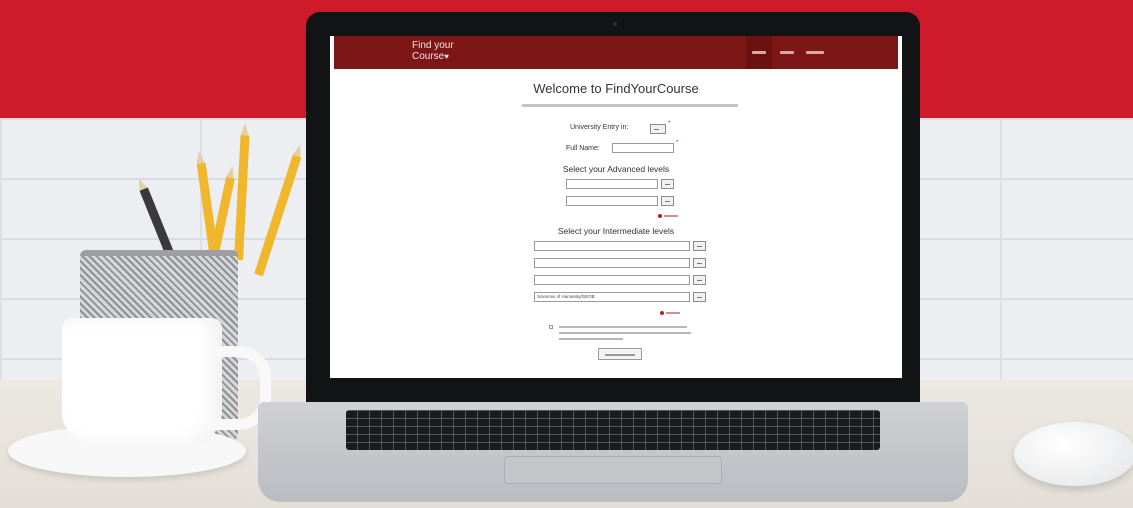 The image size is (1133, 508). Describe the element at coordinates (599, 127) in the screenshot. I see `entry-label: University Entry in:` at that location.